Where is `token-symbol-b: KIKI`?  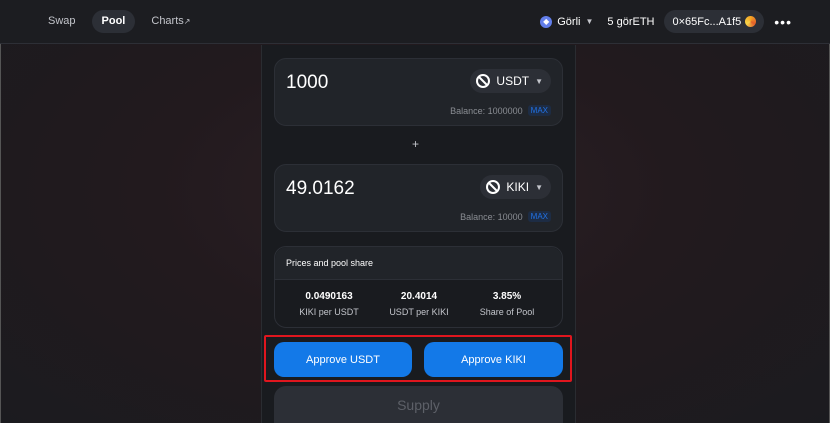 token-symbol-b: KIKI is located at coordinates (518, 187).